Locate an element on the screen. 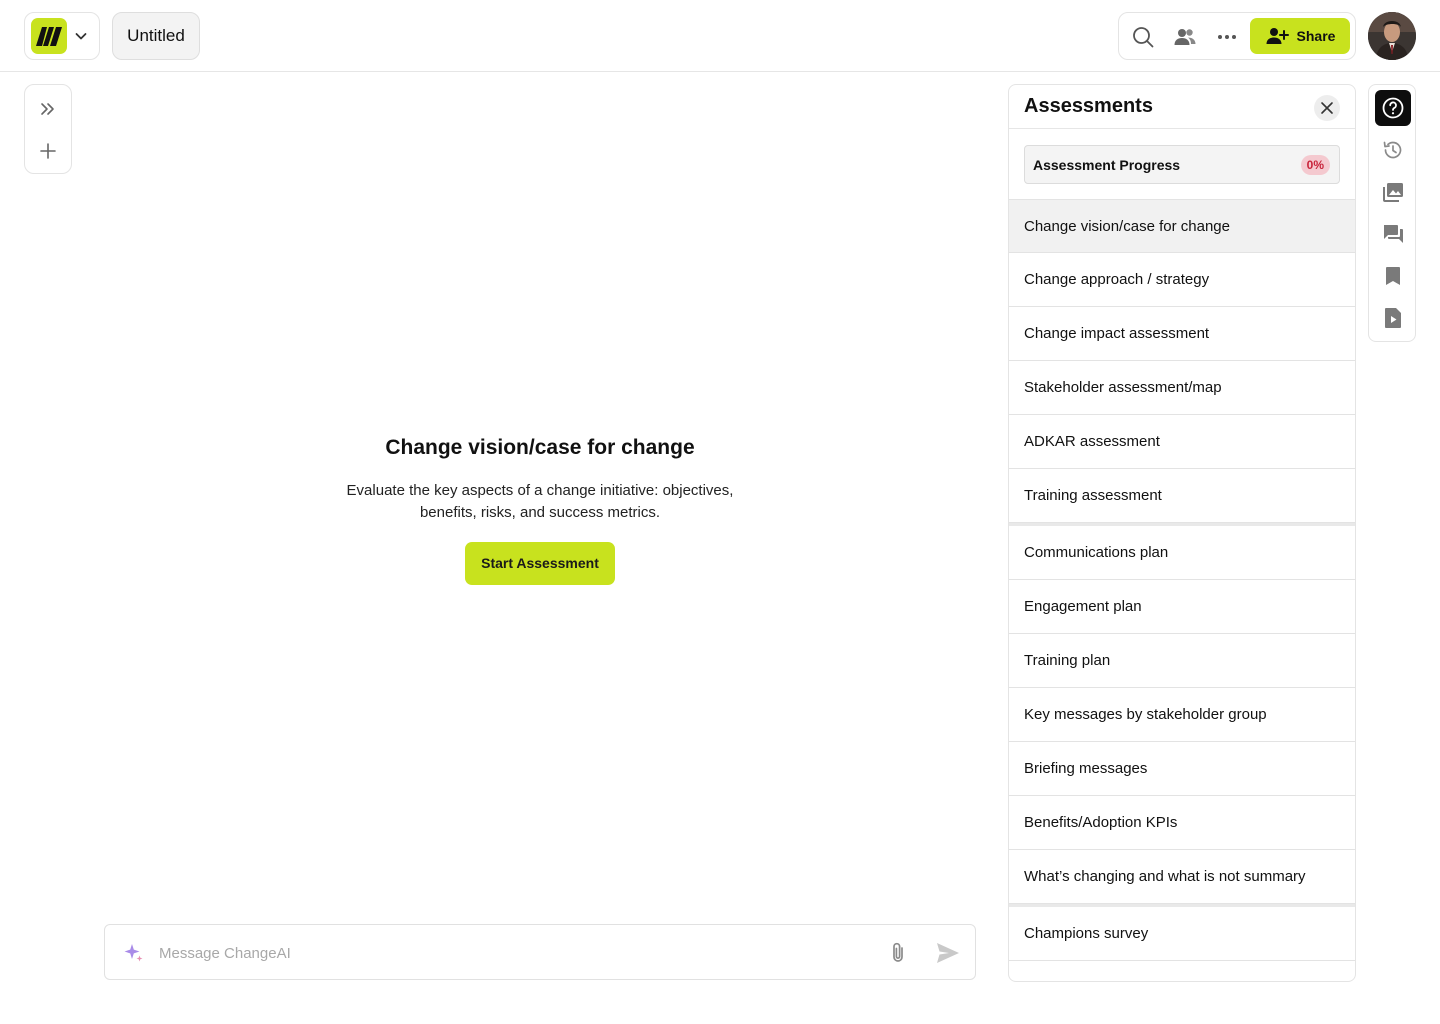 The height and width of the screenshot is (1024, 1440). more-icon is located at coordinates (1227, 37).